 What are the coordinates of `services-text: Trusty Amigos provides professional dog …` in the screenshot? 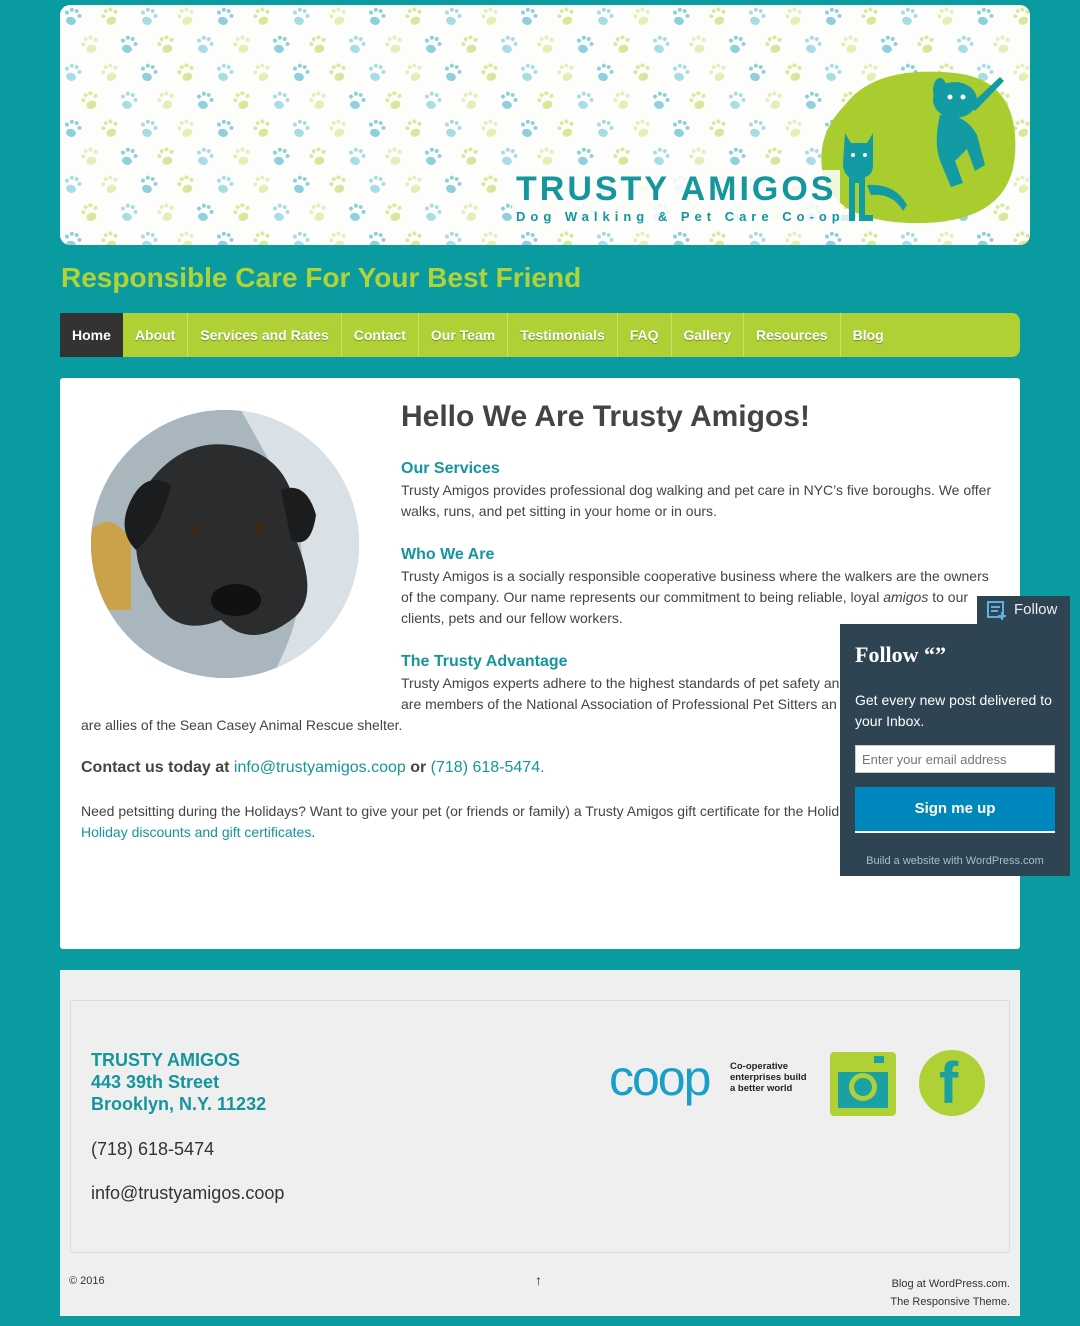 It's located at (696, 500).